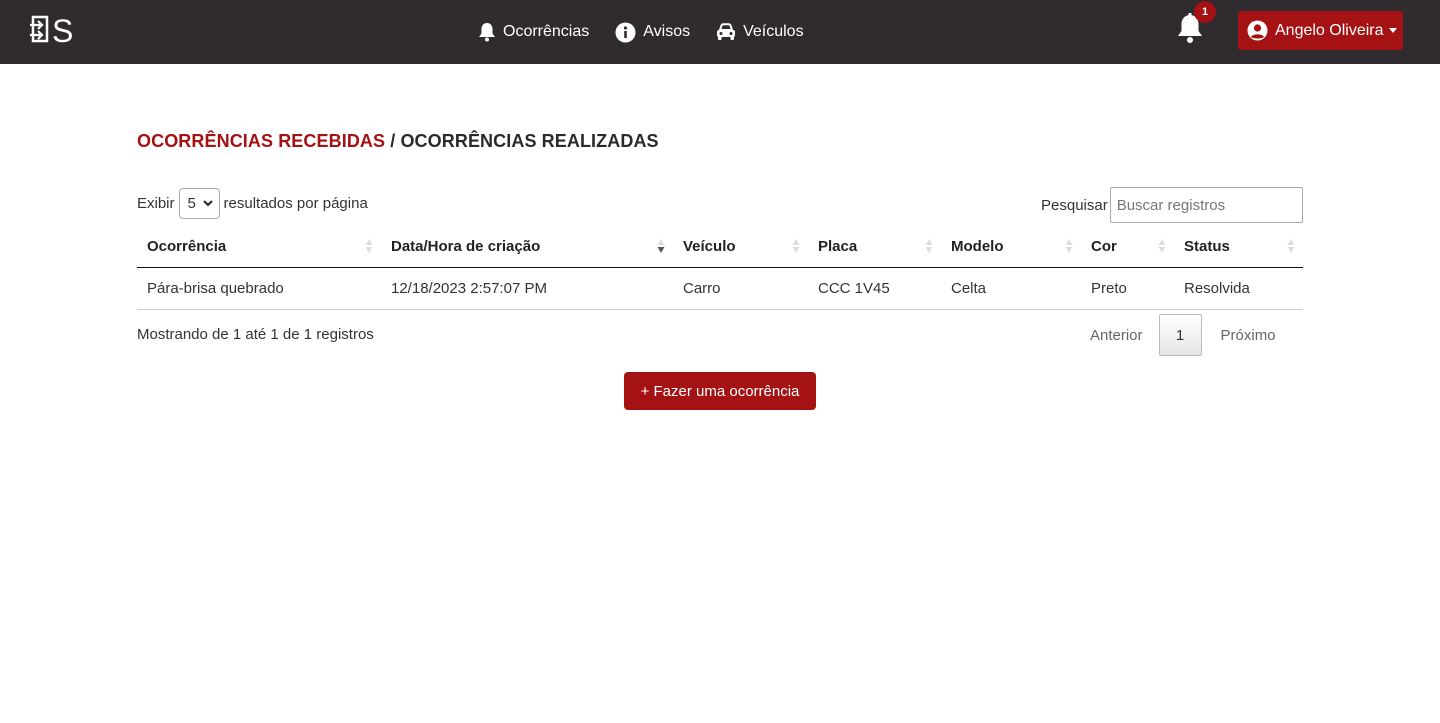 Image resolution: width=1440 pixels, height=723 pixels. I want to click on tab-ocorrencias-recebidas: OCORRÊNCIAS RECEBIDAS, so click(261, 141).